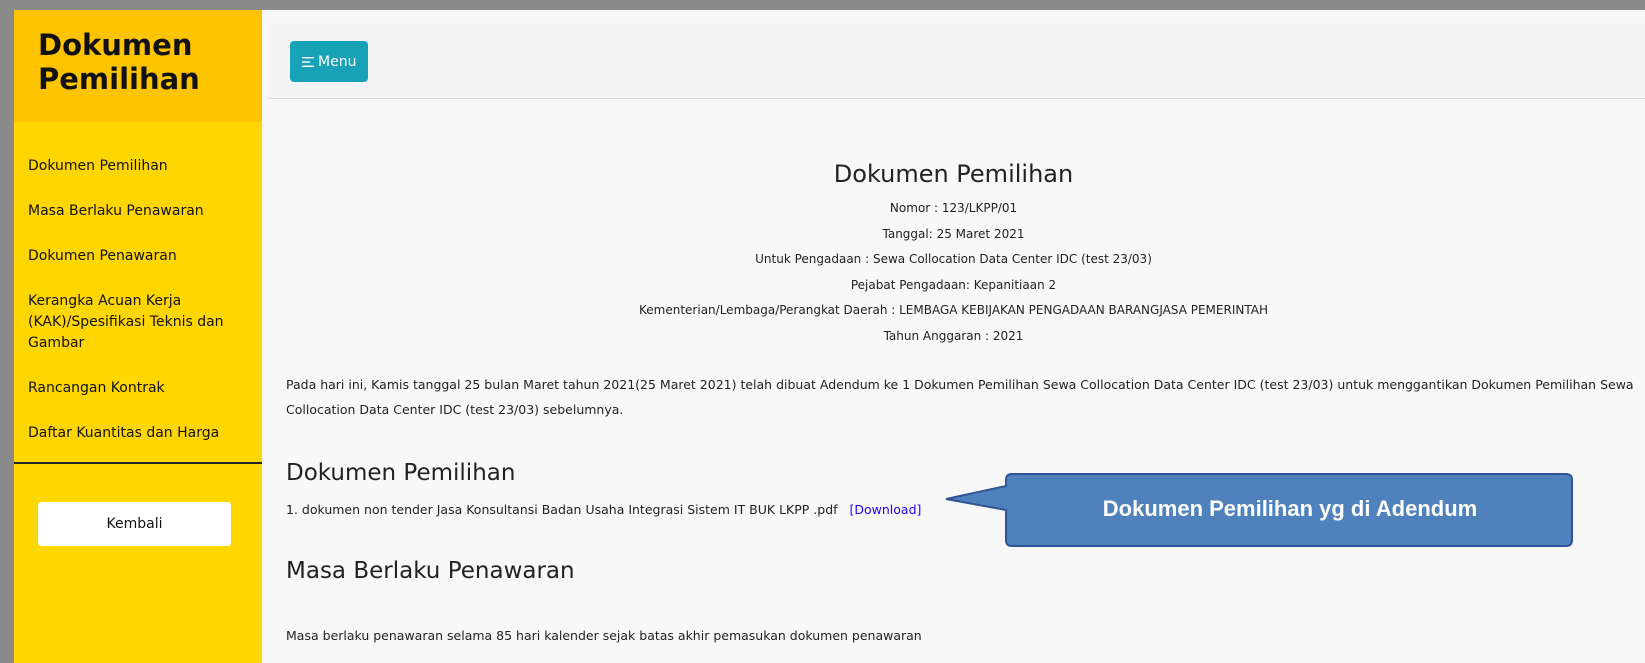 The height and width of the screenshot is (663, 1645). I want to click on sidebar-item-rancangan-kontrak: Rancangan Kontrak, so click(138, 388).